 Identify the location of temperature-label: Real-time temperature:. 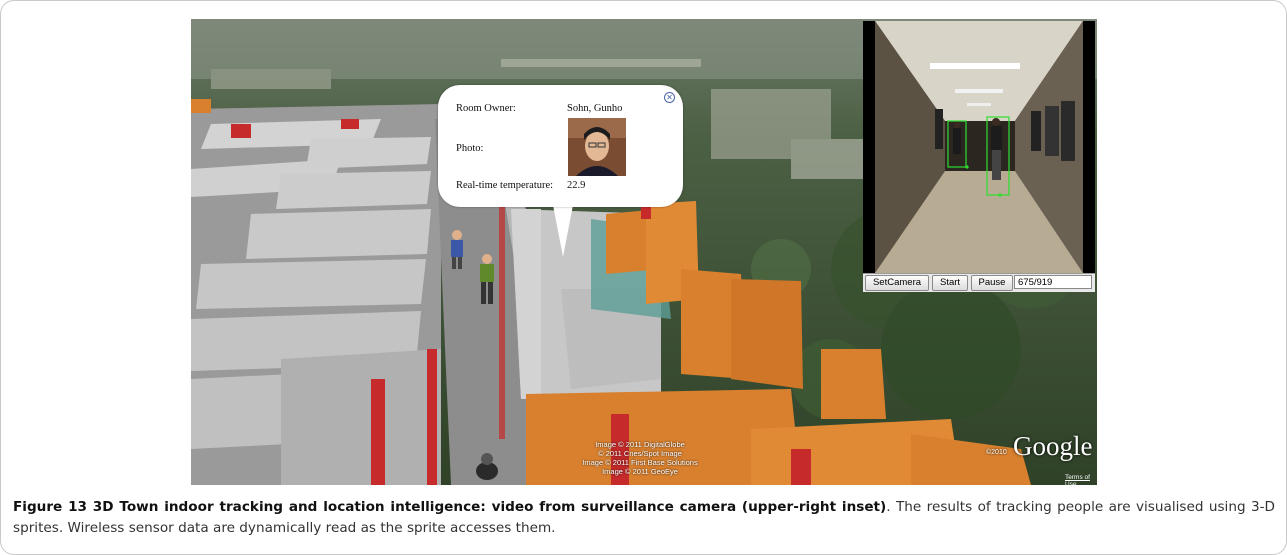
(505, 185).